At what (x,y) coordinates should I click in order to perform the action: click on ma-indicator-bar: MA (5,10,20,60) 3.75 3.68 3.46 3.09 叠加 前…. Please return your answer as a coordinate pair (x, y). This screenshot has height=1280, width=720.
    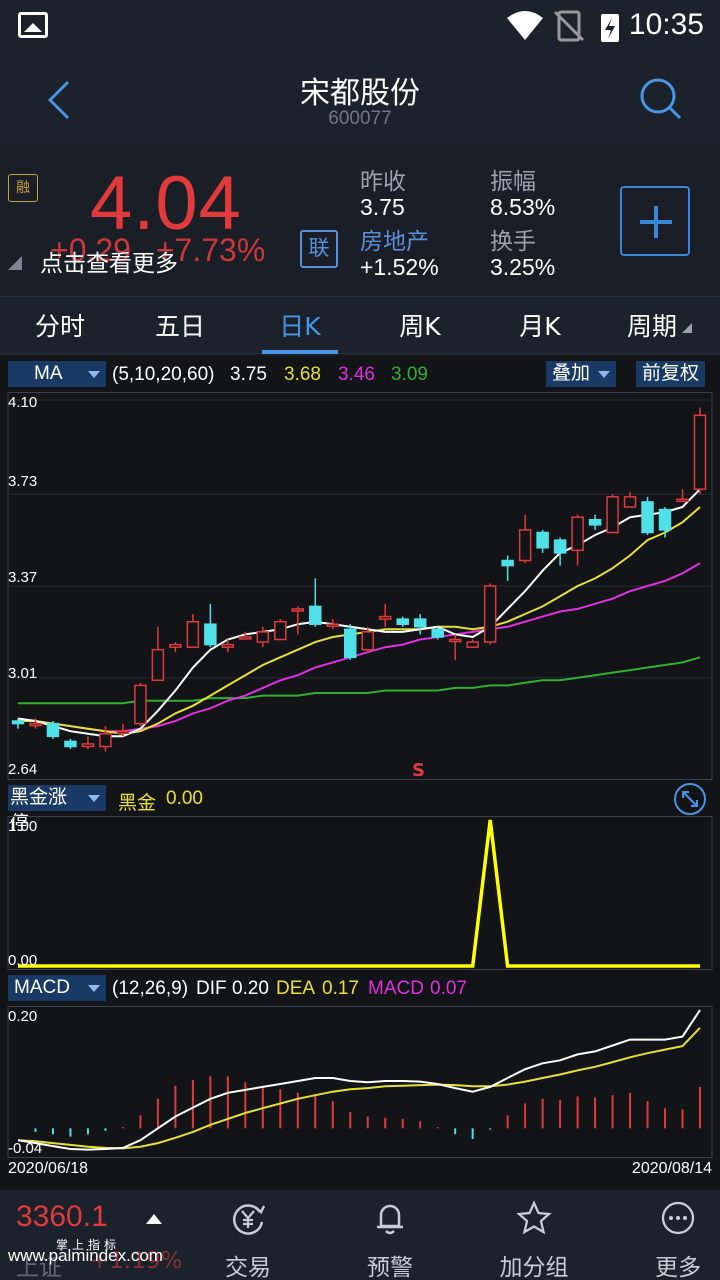
    Looking at the image, I should click on (360, 374).